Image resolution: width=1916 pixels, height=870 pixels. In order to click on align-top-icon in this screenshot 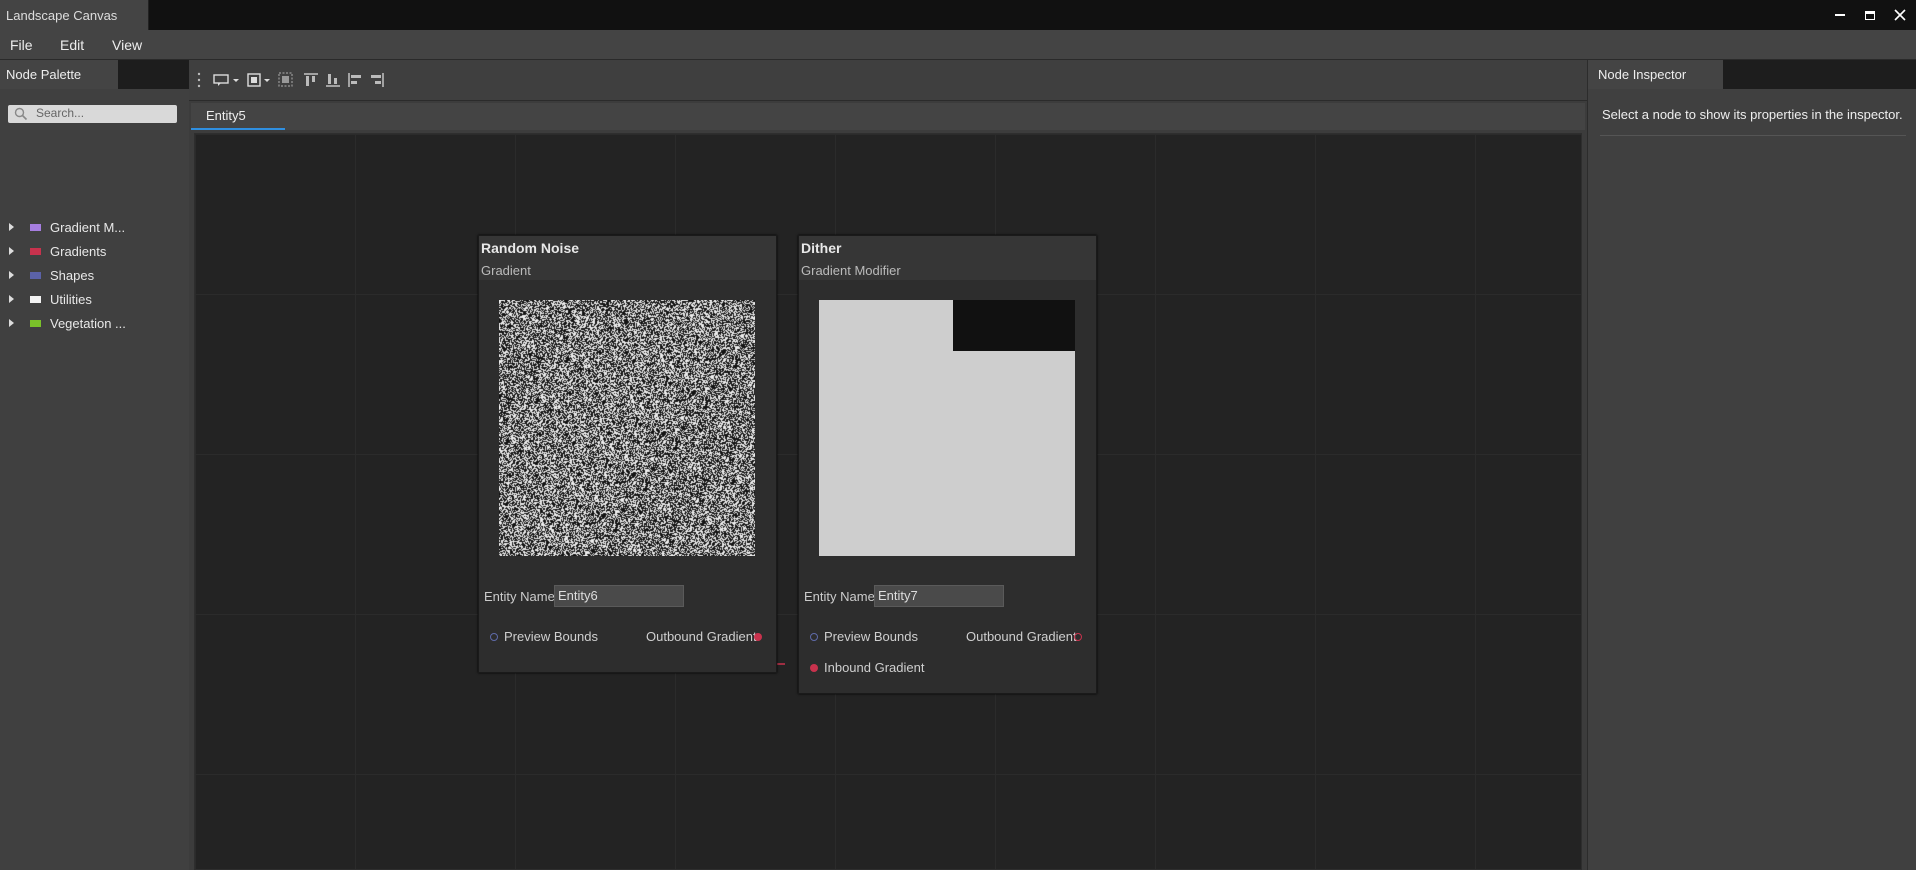, I will do `click(311, 80)`.